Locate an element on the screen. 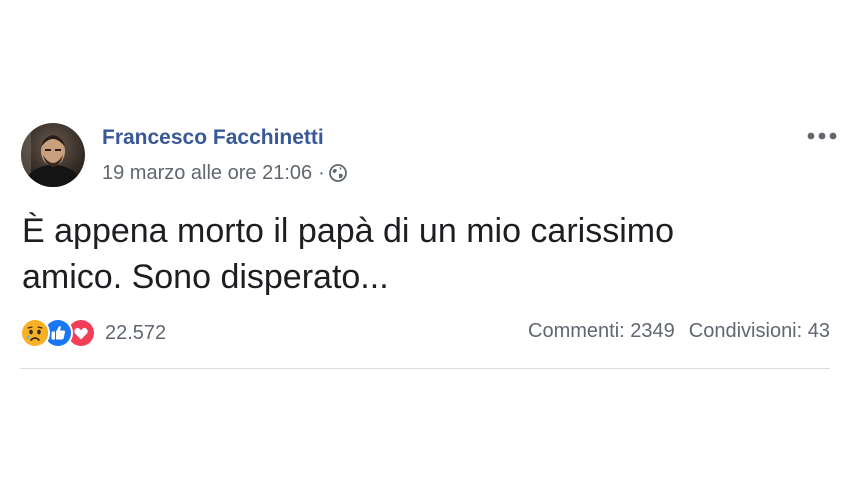 The width and height of the screenshot is (854, 480). reaction-count: 22.572 is located at coordinates (135, 333).